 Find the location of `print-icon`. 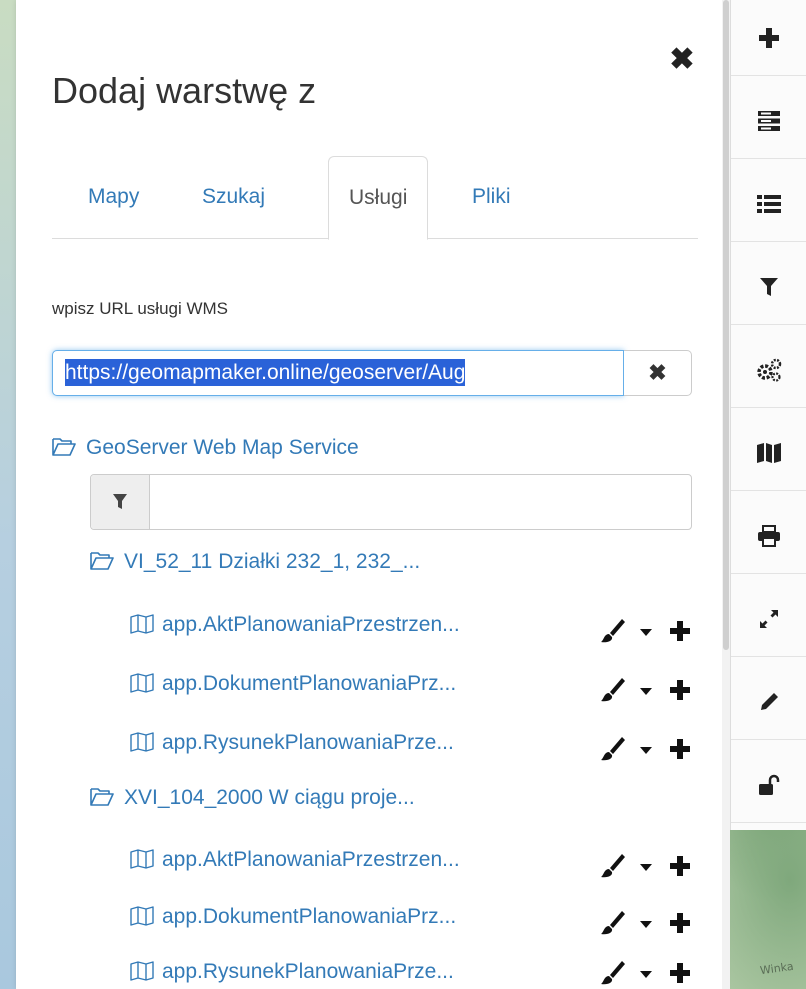

print-icon is located at coordinates (769, 535).